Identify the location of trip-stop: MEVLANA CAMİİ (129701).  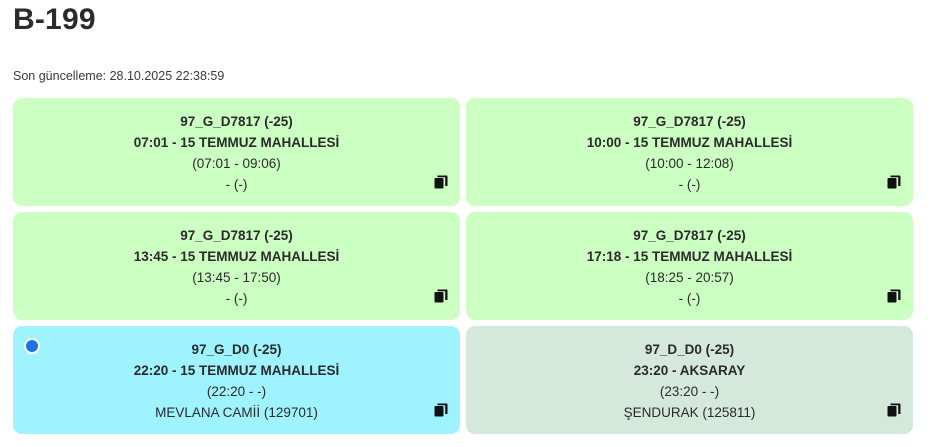
(236, 412).